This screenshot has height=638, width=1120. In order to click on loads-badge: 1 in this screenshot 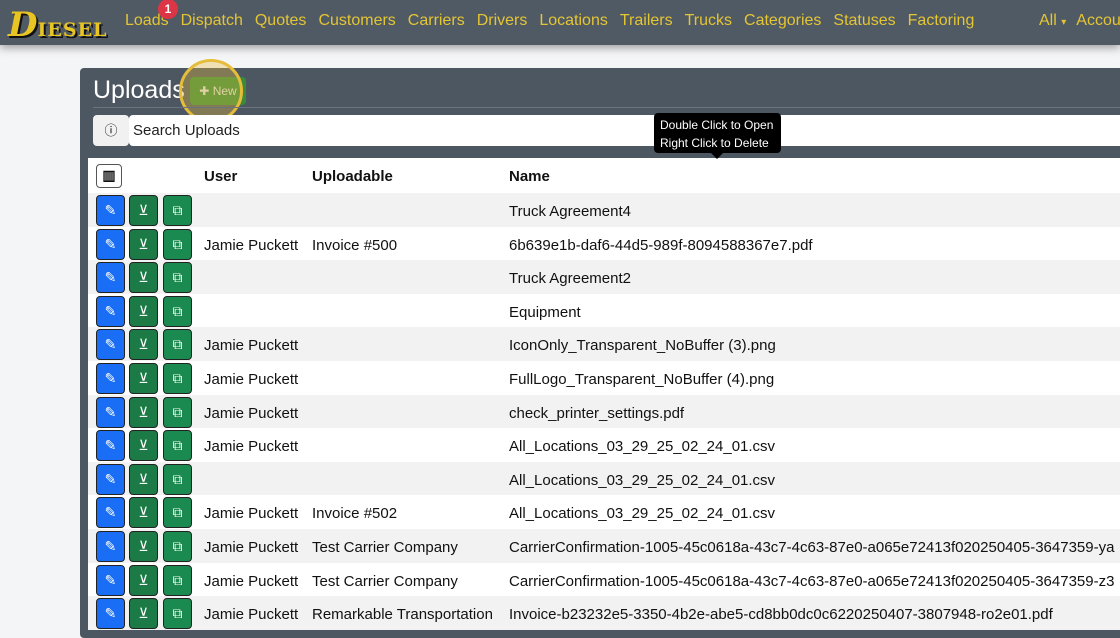, I will do `click(168, 9)`.